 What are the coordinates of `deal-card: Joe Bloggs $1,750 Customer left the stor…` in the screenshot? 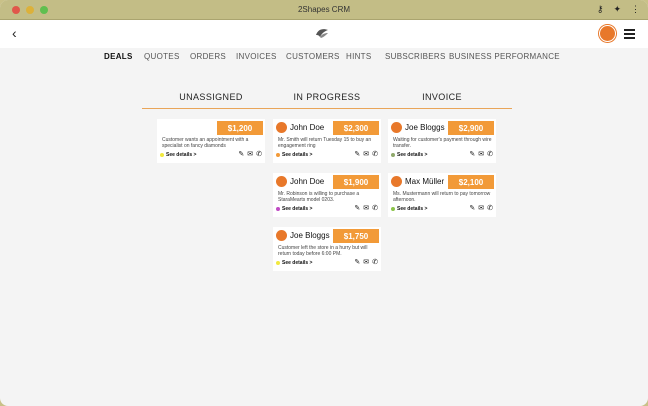 It's located at (327, 249).